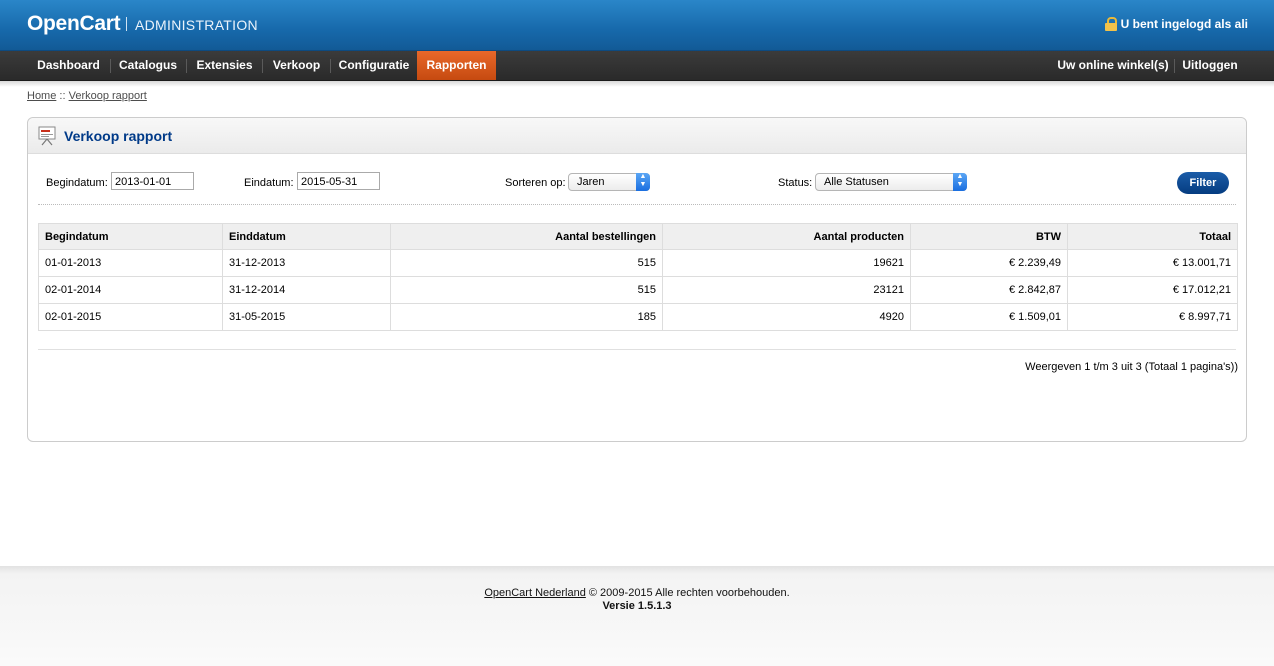 Image resolution: width=1274 pixels, height=666 pixels. Describe the element at coordinates (47, 136) in the screenshot. I see `report-icon` at that location.